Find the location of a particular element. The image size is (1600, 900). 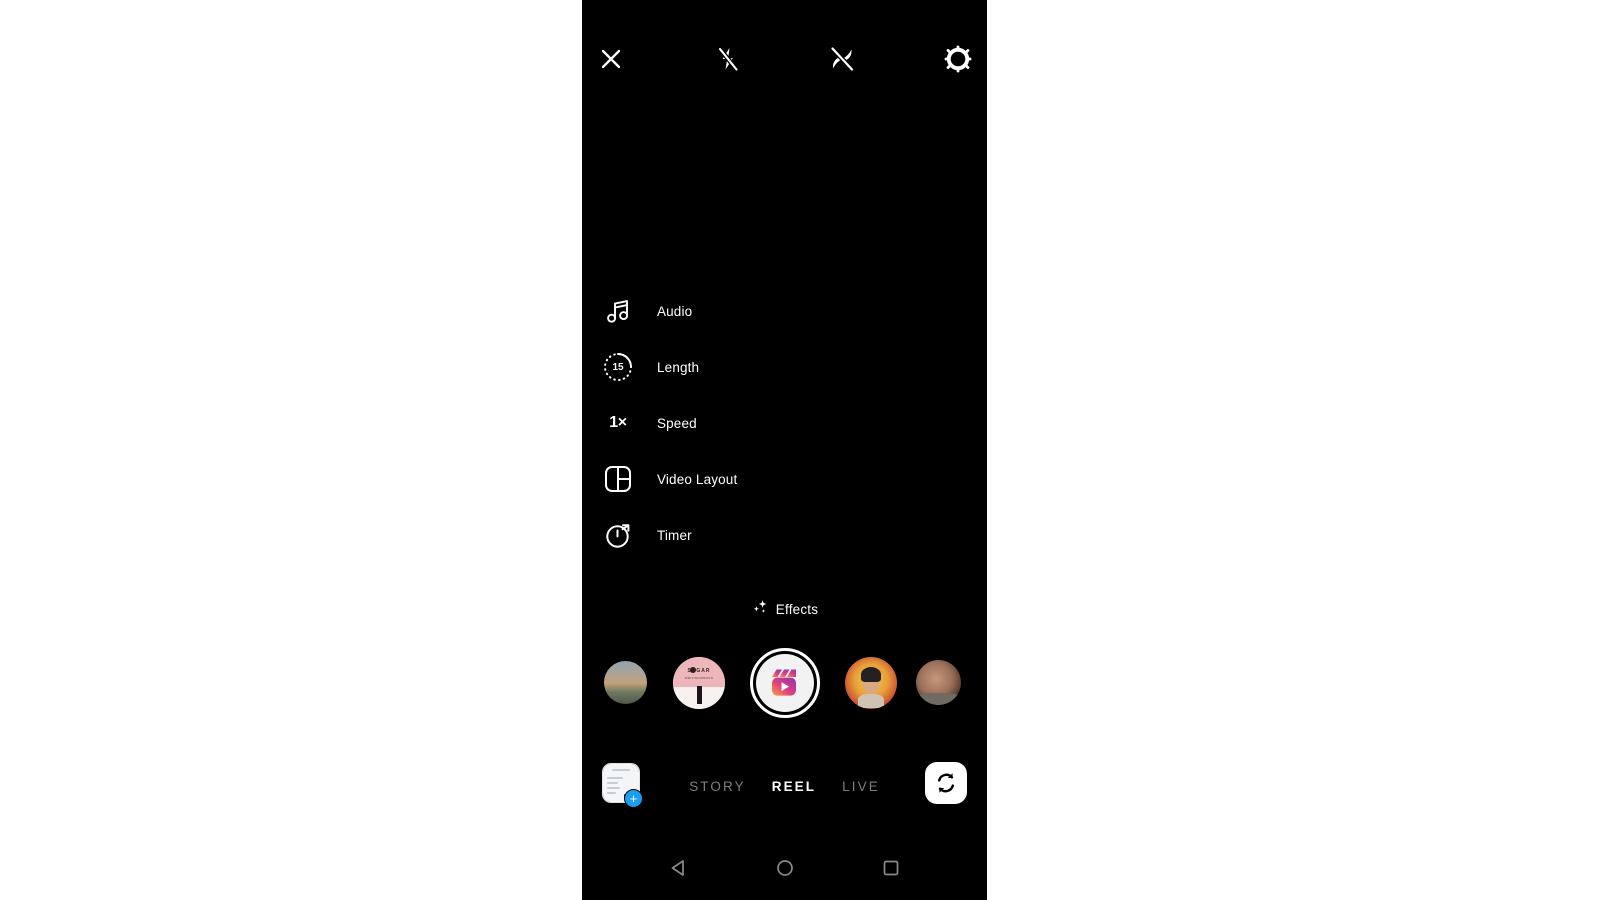

camera-top-bar is located at coordinates (784, 59).